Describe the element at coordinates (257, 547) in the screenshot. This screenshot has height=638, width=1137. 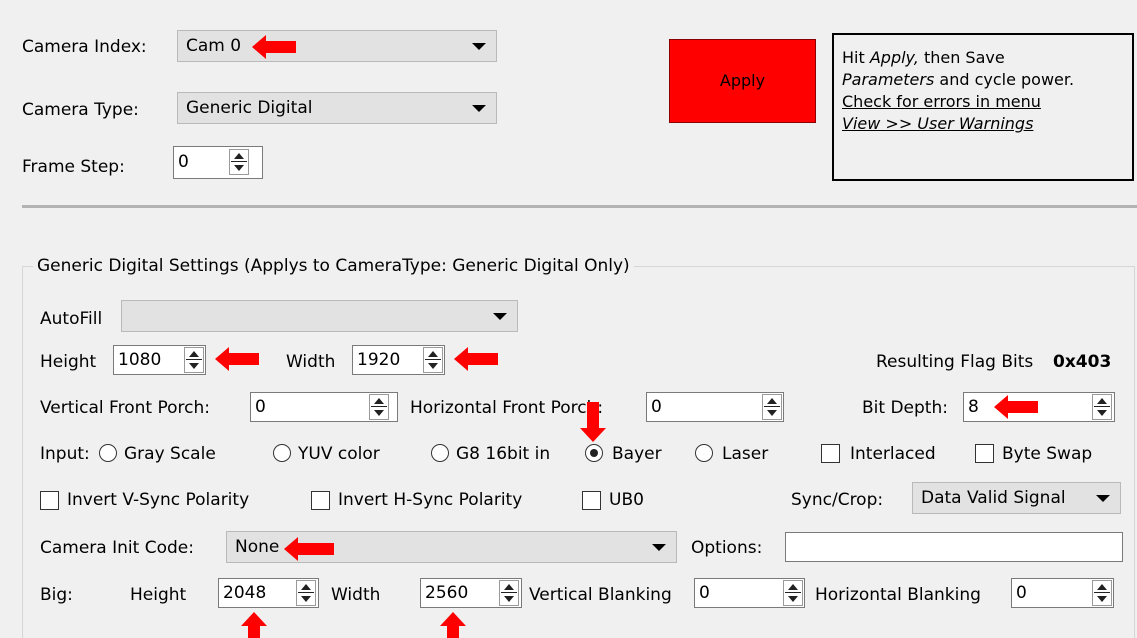
I see `init-code-value: None` at that location.